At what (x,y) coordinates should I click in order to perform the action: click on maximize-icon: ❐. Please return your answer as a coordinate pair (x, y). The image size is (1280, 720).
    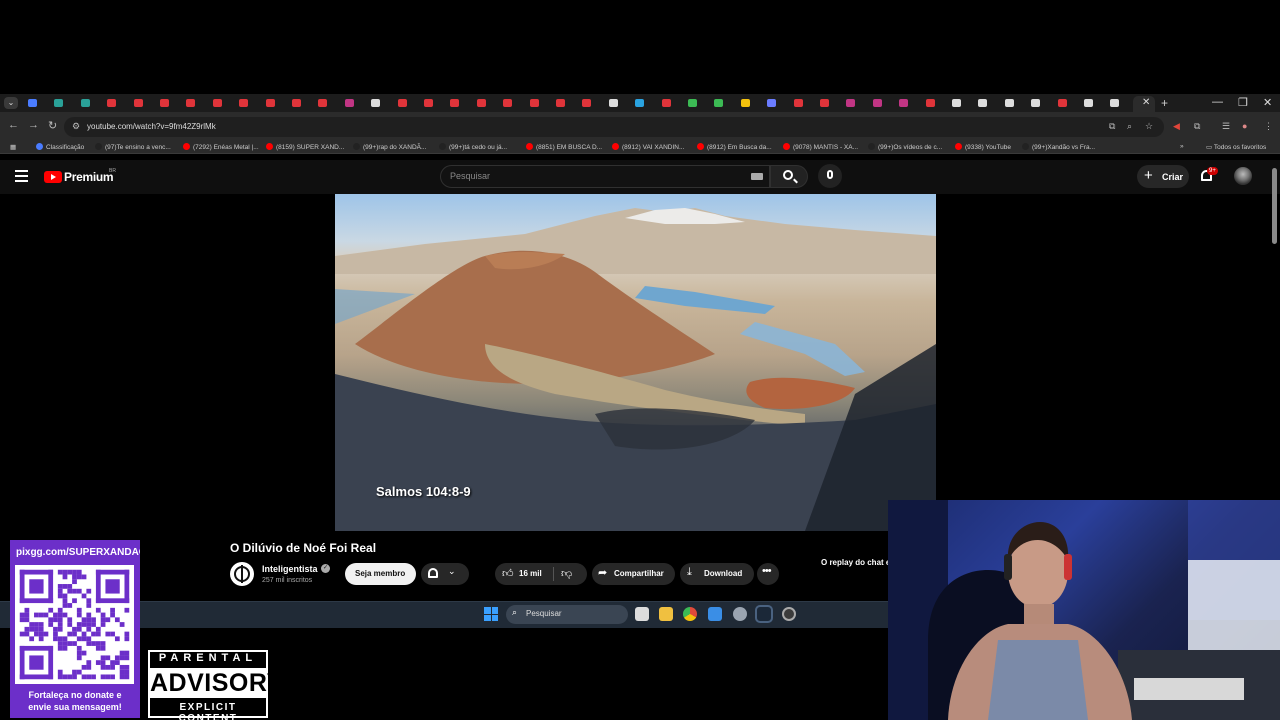
    Looking at the image, I should click on (1243, 102).